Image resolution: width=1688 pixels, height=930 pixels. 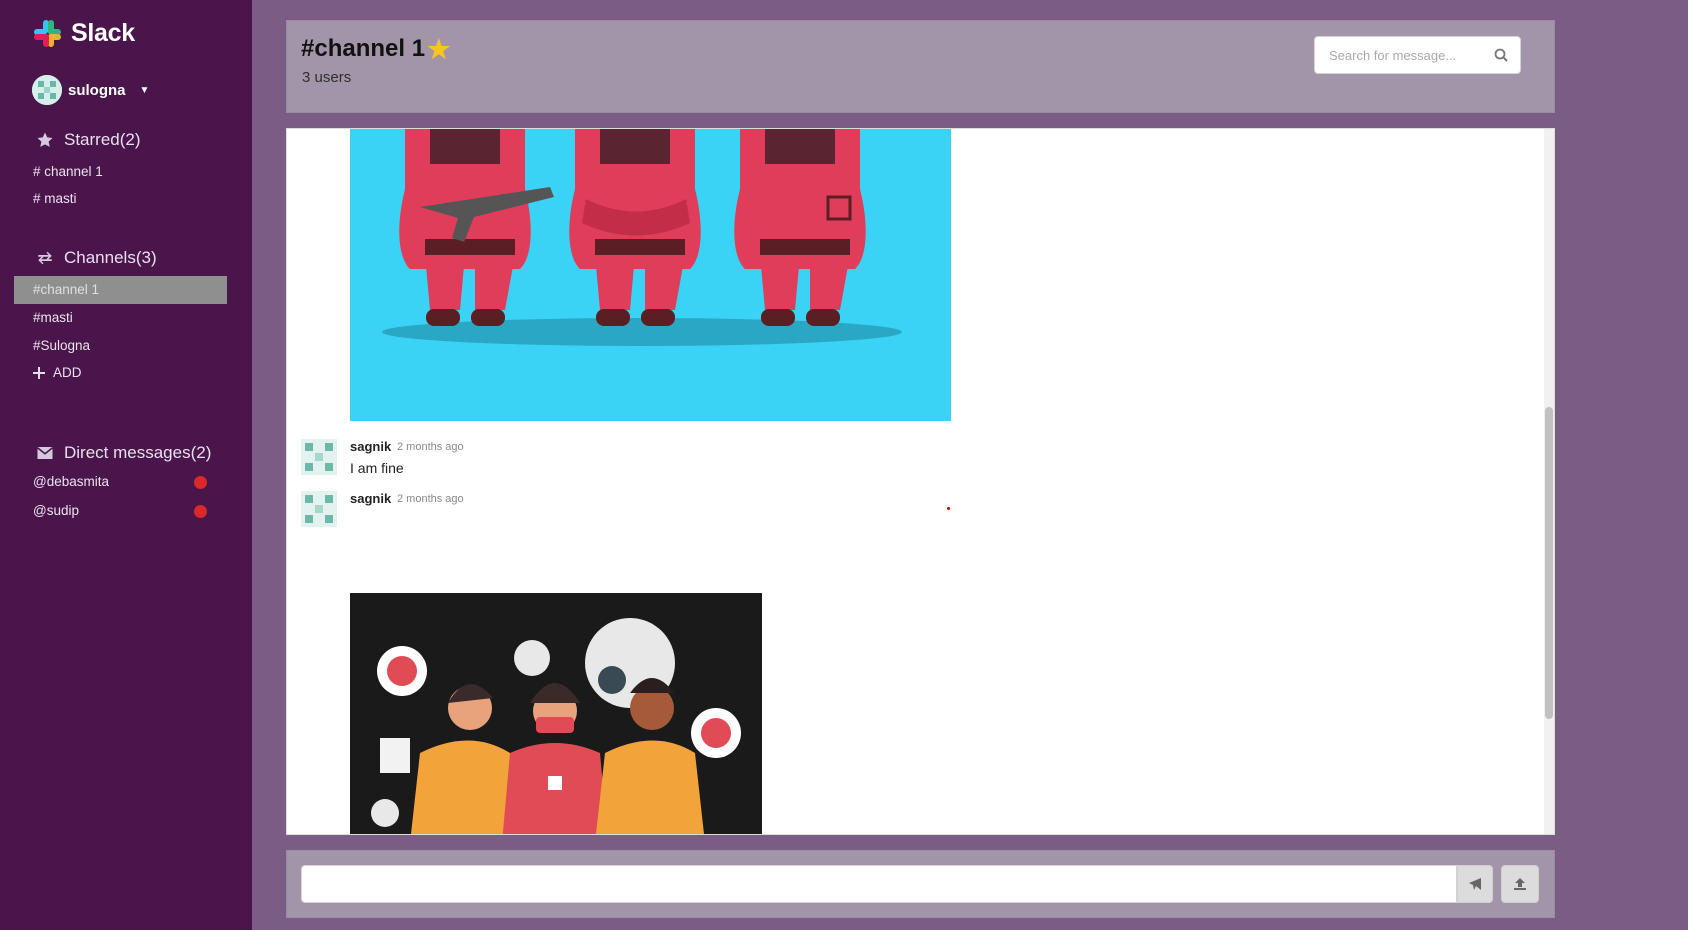 I want to click on starred-title: Starred(2), so click(x=102, y=139).